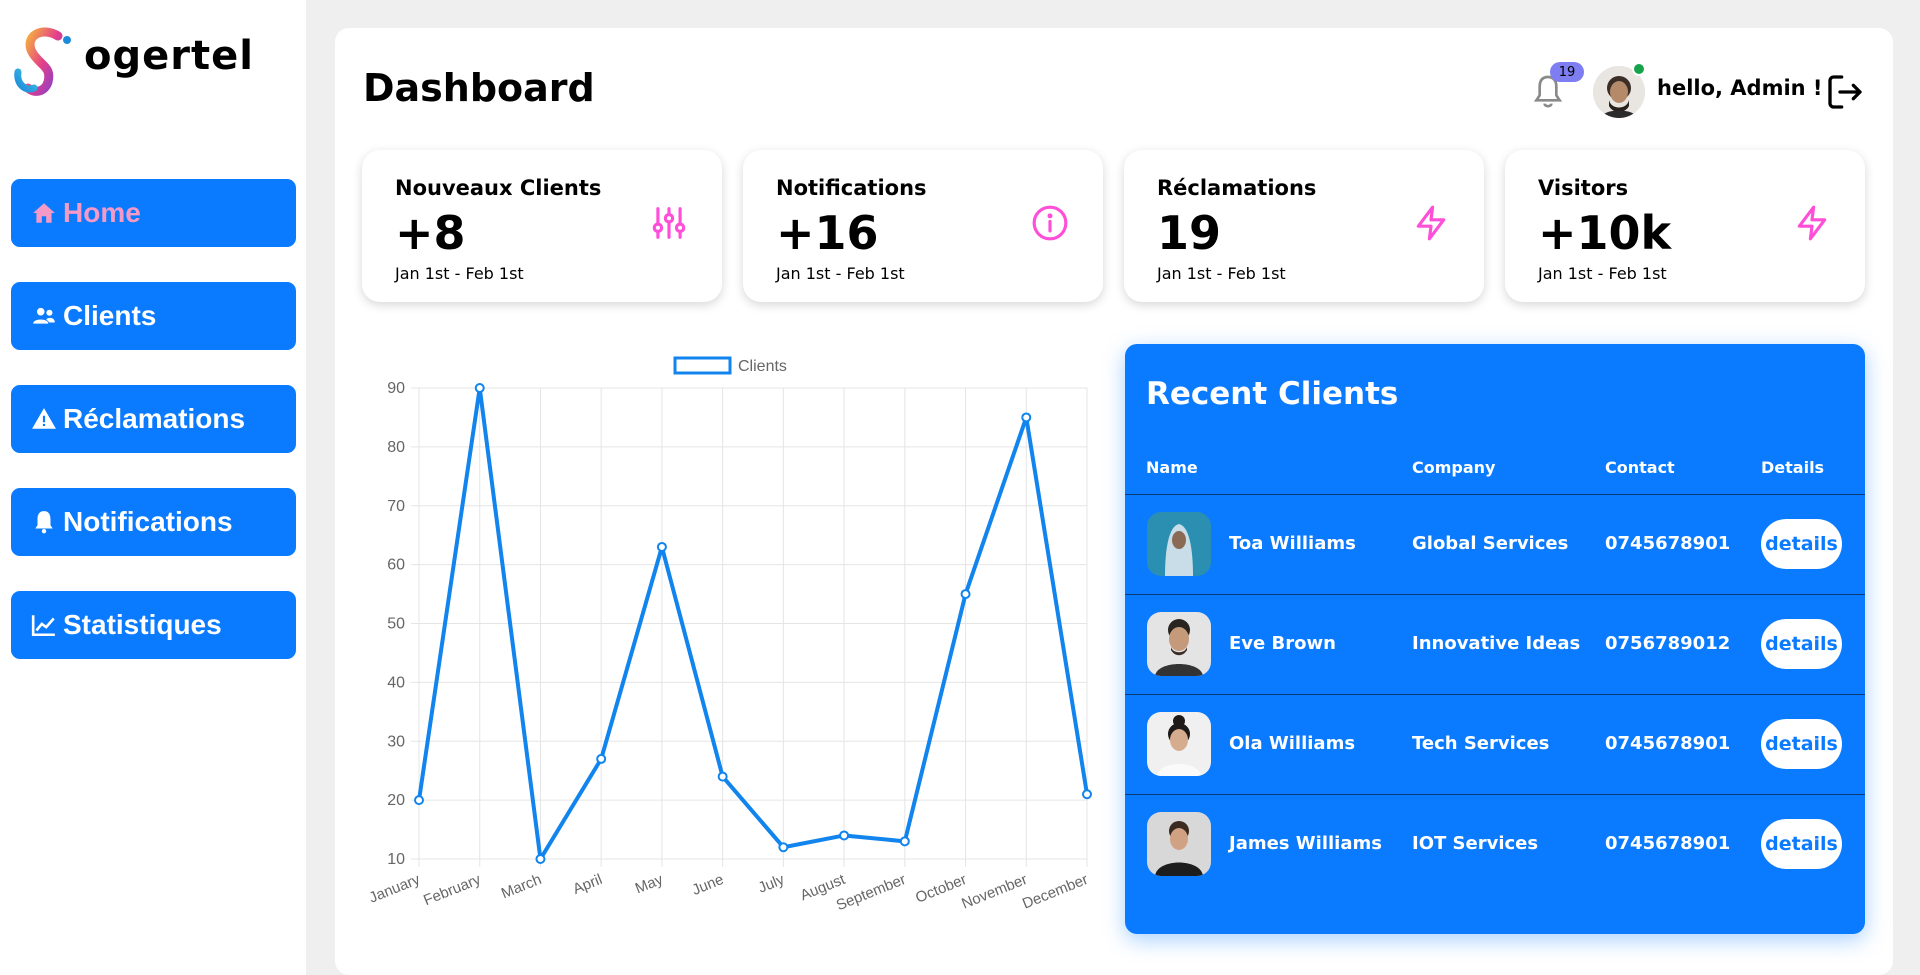 Image resolution: width=1920 pixels, height=975 pixels. I want to click on logo-swirl-icon, so click(42, 61).